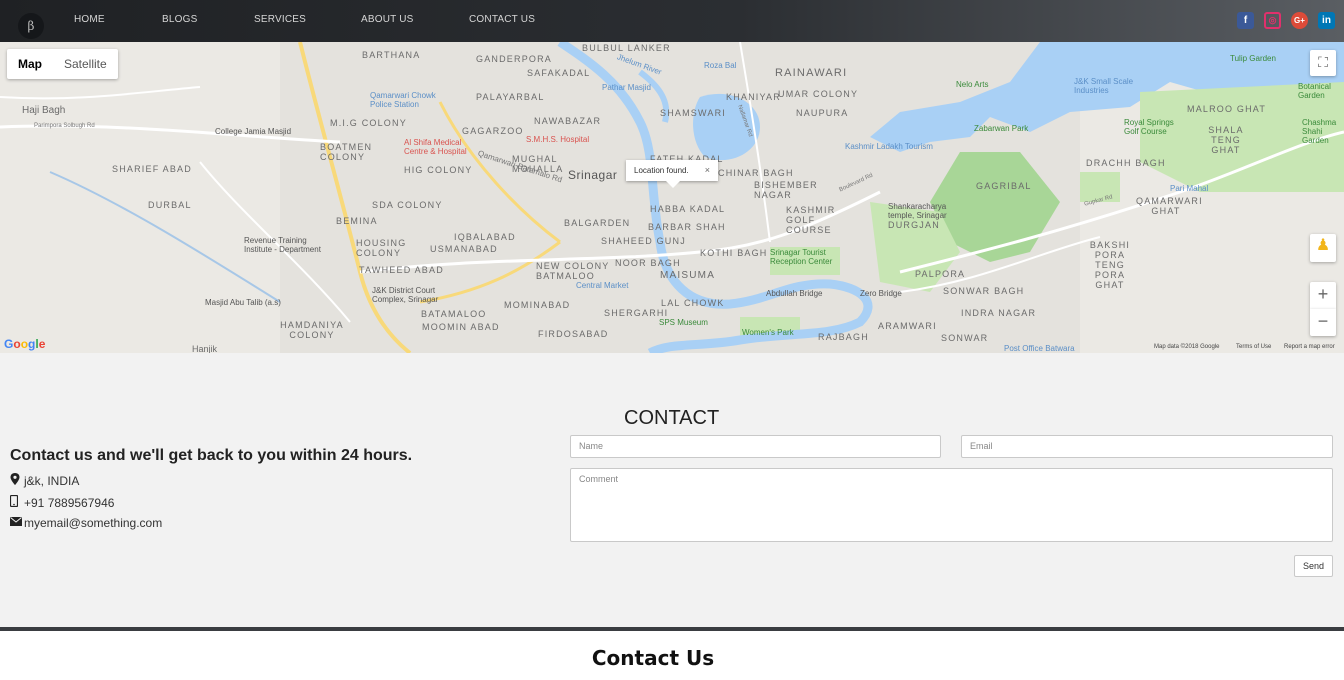 This screenshot has width=1344, height=680. I want to click on map-poi: Kashmir Ladakh Tourism, so click(889, 146).